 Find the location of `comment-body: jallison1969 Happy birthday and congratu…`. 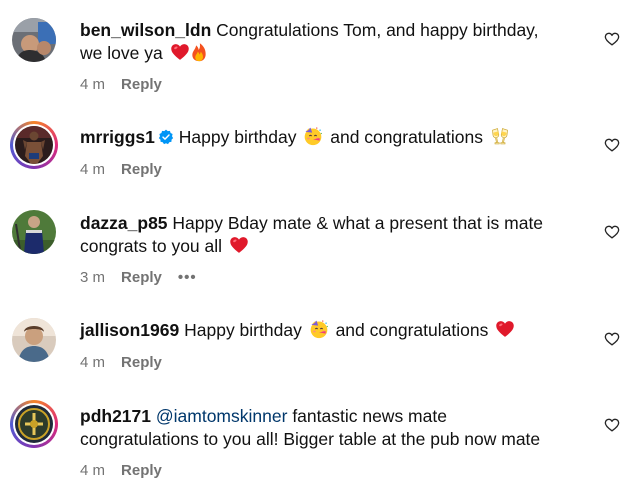

comment-body: jallison1969 Happy birthday and congratu… is located at coordinates (327, 330).